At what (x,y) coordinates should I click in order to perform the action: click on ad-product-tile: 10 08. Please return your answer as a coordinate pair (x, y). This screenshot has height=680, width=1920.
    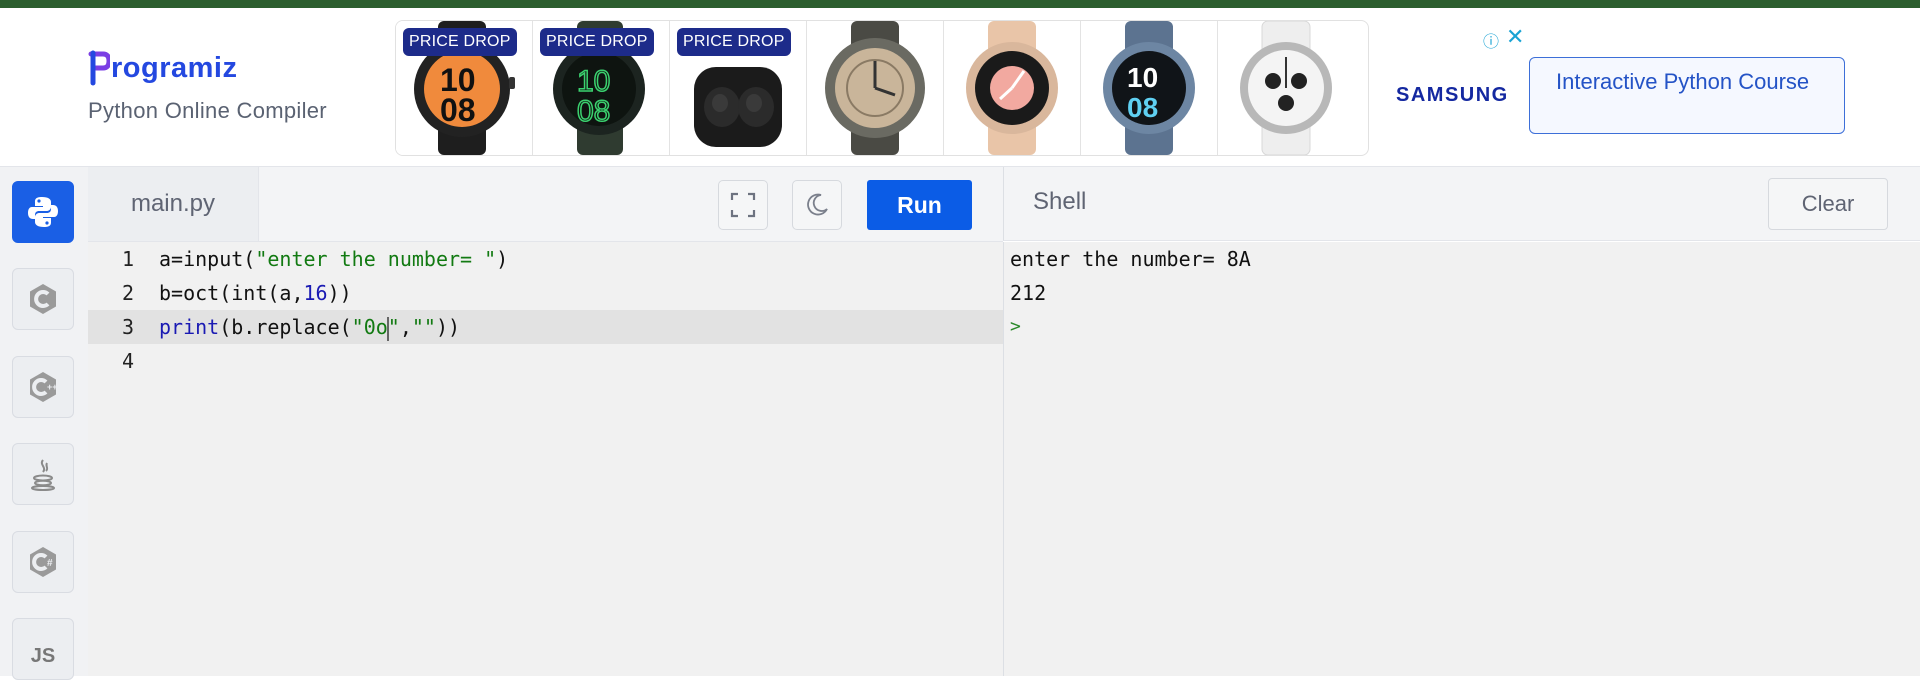
    Looking at the image, I should click on (1149, 88).